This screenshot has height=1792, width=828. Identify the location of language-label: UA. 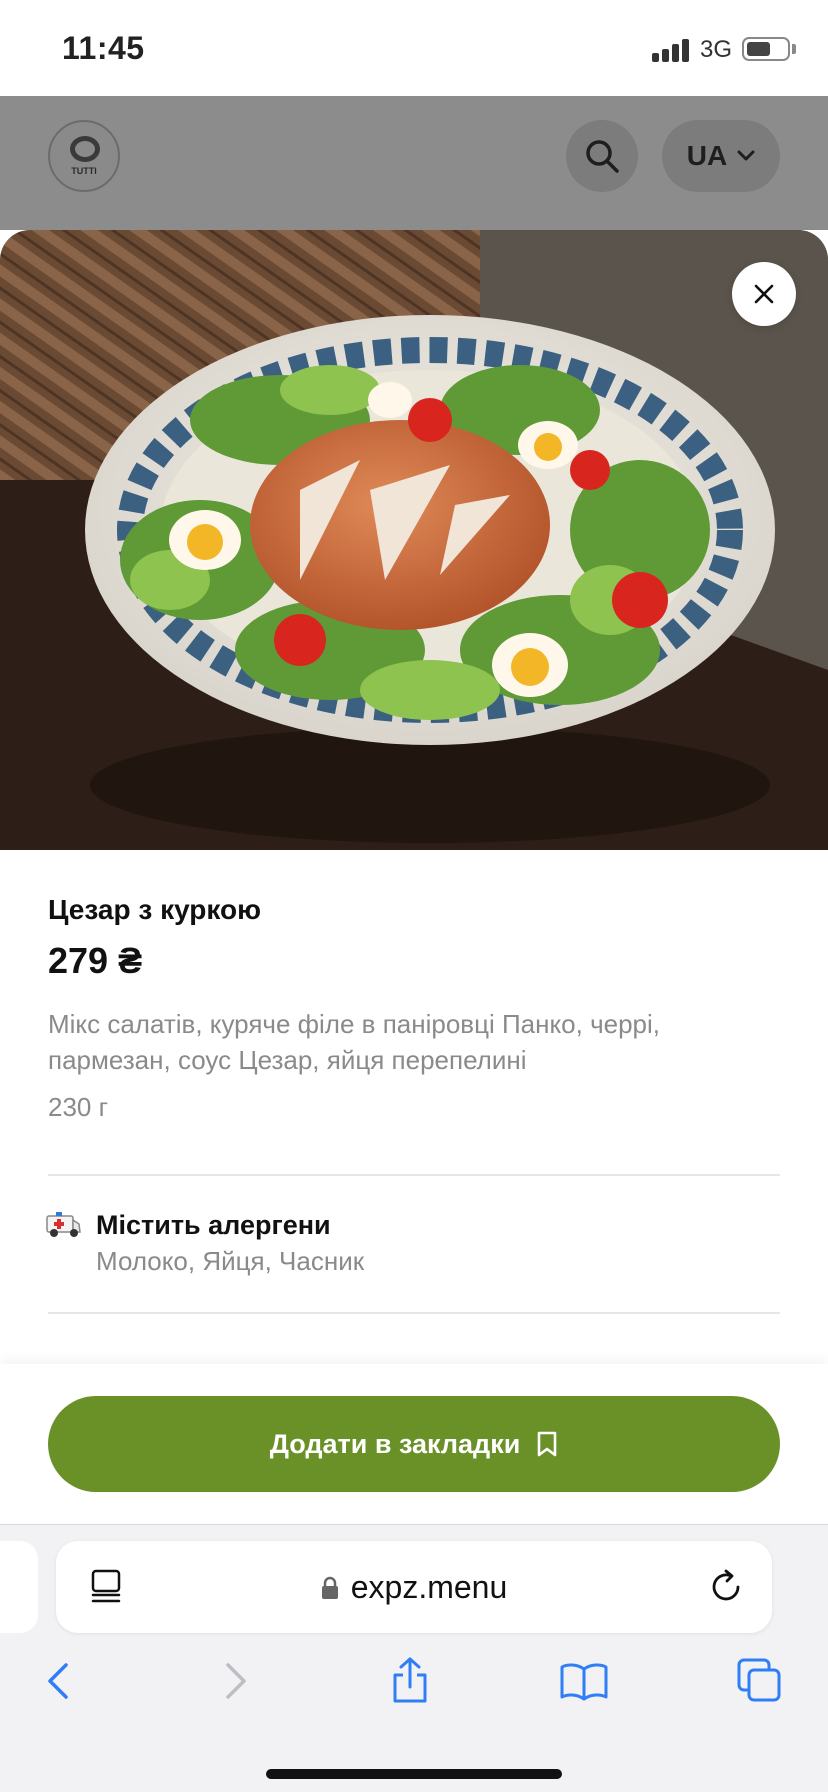
(707, 155).